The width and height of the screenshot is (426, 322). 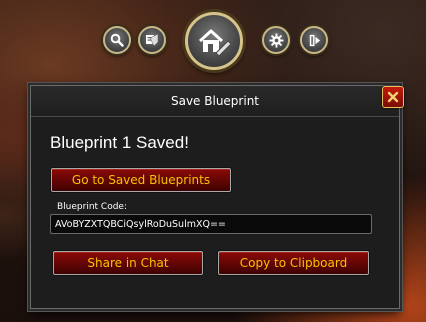 I want to click on housing-edit-button, so click(x=214, y=41).